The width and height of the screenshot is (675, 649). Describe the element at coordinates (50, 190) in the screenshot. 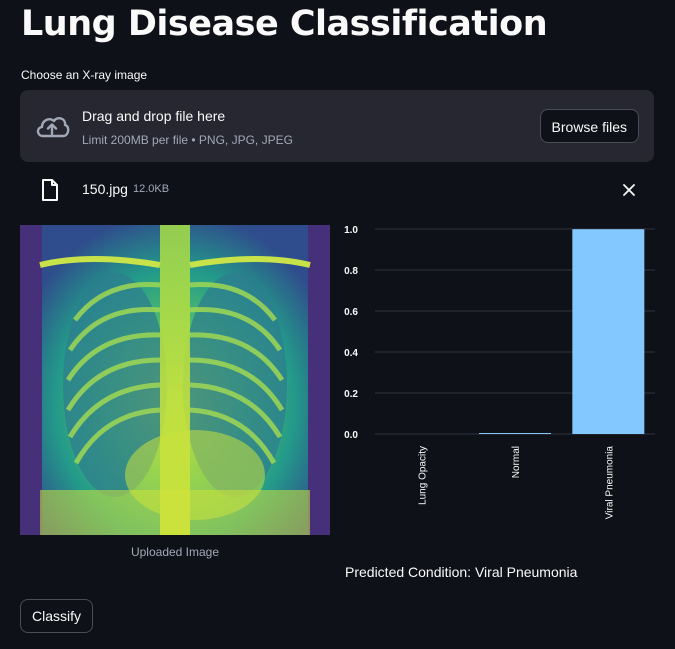

I see `file-icon` at that location.